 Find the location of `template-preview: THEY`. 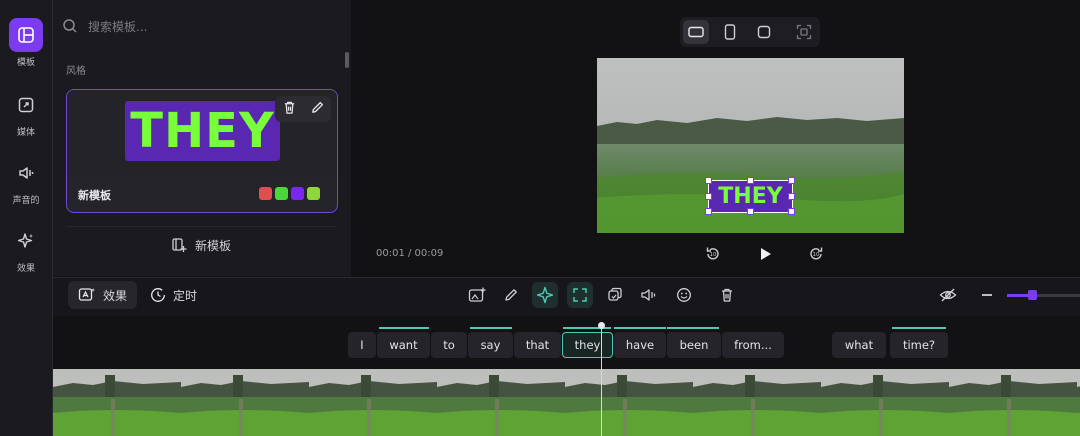

template-preview: THEY is located at coordinates (202, 133).